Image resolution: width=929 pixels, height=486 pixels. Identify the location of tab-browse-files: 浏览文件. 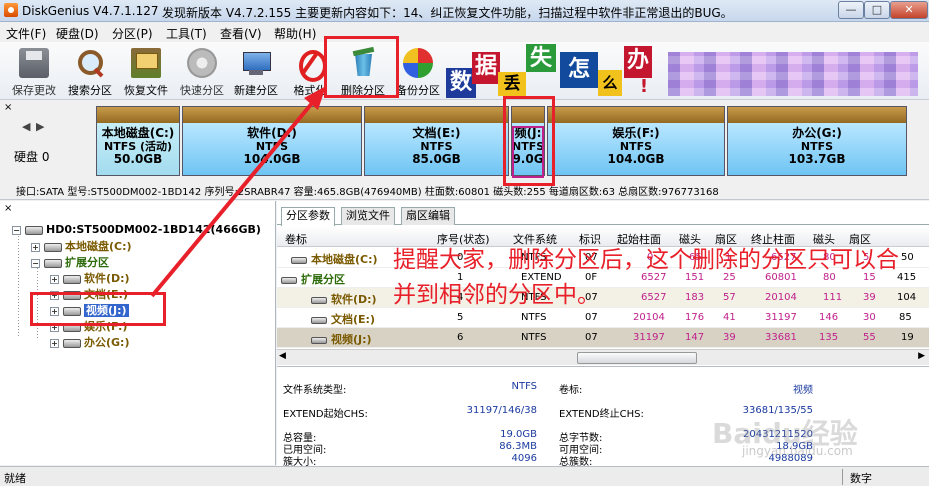
(368, 216).